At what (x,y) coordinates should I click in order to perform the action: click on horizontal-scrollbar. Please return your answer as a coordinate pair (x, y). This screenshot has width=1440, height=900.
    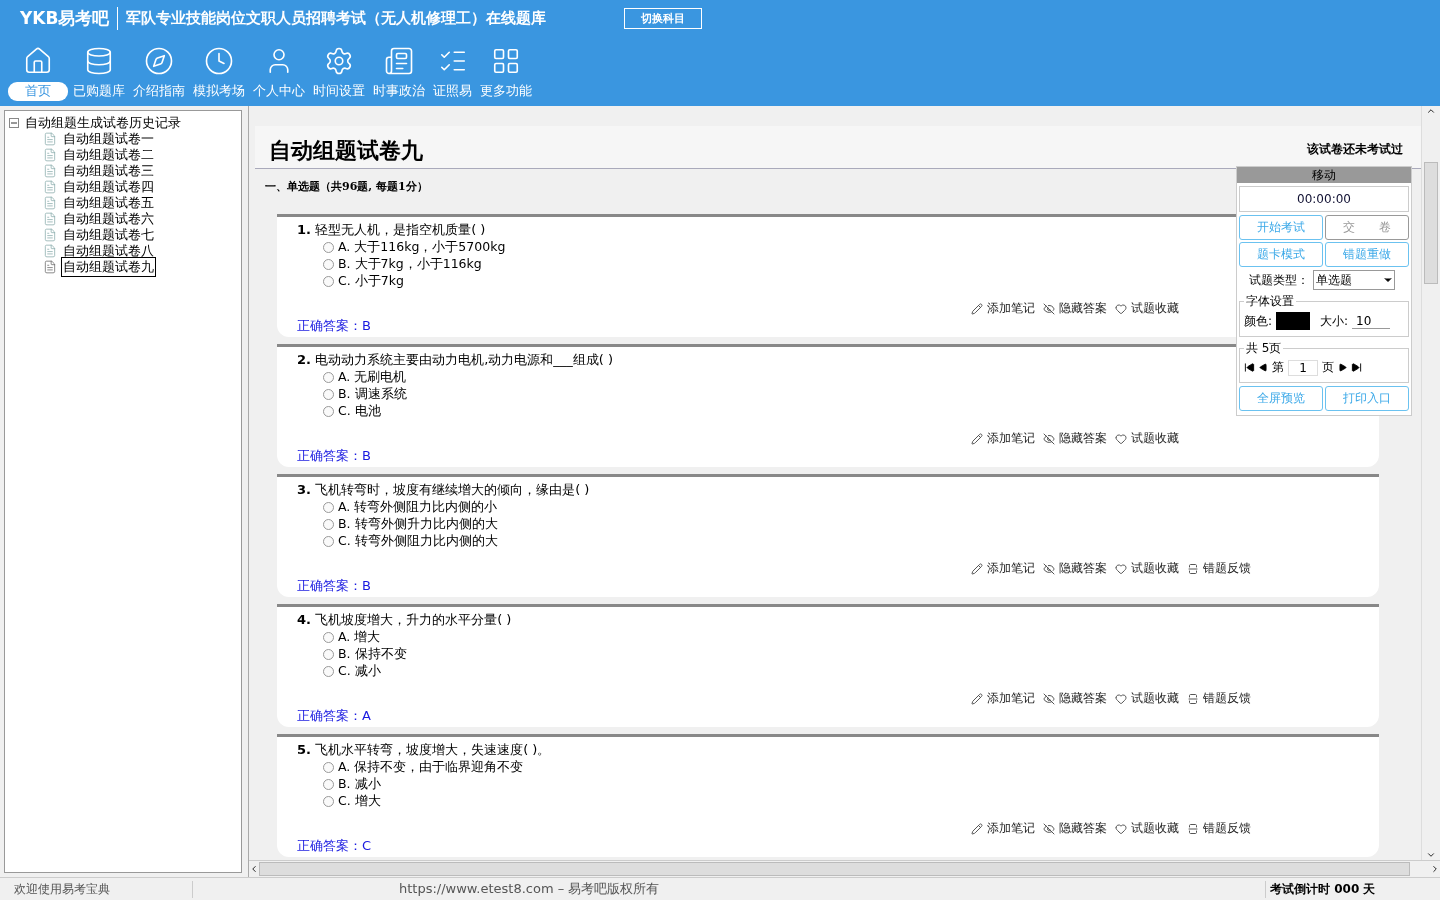
    Looking at the image, I should click on (844, 868).